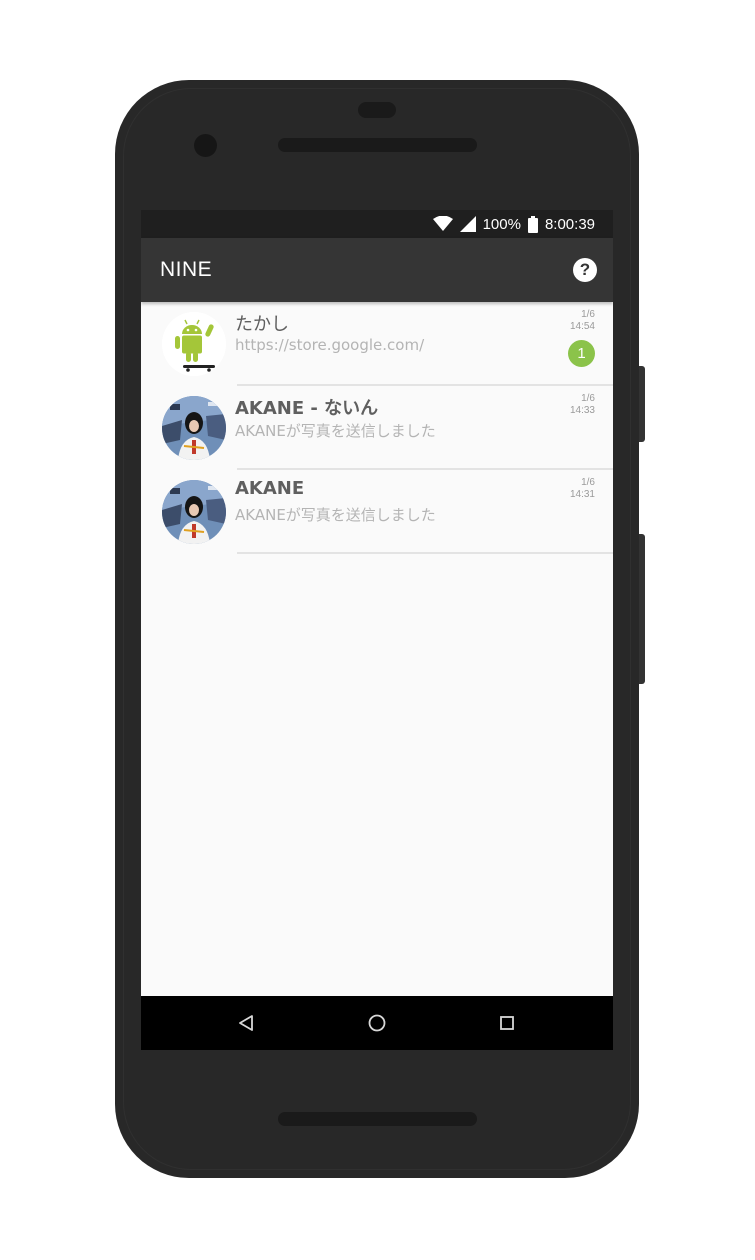 Image resolution: width=755 pixels, height=1260 pixels. I want to click on conversation-item: AKANE - ないん AKANEが写真を送信しました 1/6 14:33, so click(377, 428).